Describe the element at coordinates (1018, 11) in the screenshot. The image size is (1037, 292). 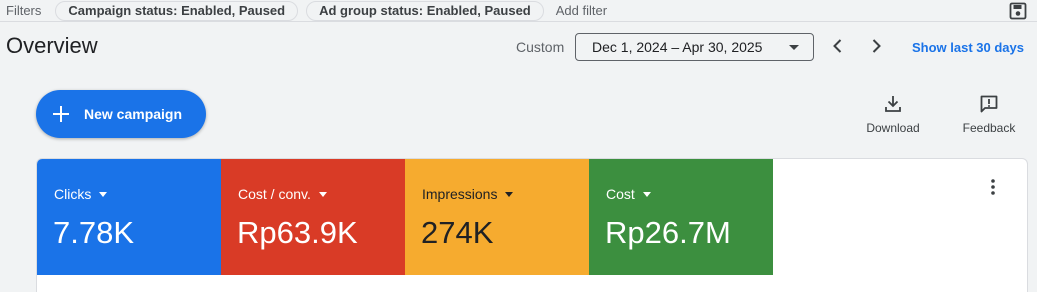
I see `save-icon` at that location.